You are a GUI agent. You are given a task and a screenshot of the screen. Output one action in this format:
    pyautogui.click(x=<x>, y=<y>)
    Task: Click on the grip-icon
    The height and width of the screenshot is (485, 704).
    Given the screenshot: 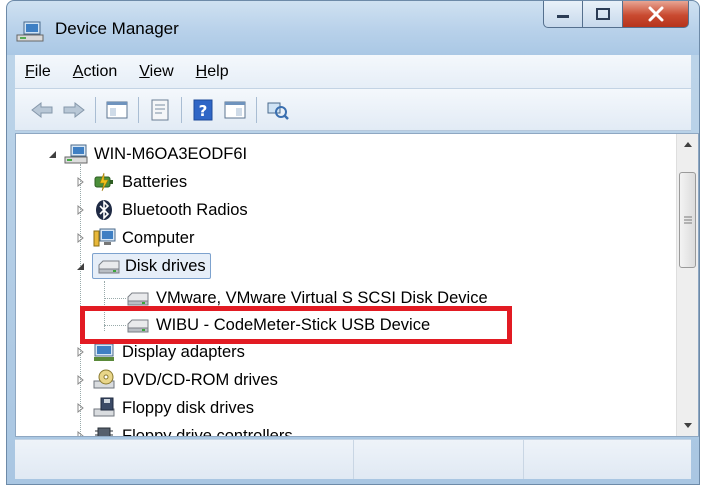 What is the action you would take?
    pyautogui.click(x=687, y=220)
    